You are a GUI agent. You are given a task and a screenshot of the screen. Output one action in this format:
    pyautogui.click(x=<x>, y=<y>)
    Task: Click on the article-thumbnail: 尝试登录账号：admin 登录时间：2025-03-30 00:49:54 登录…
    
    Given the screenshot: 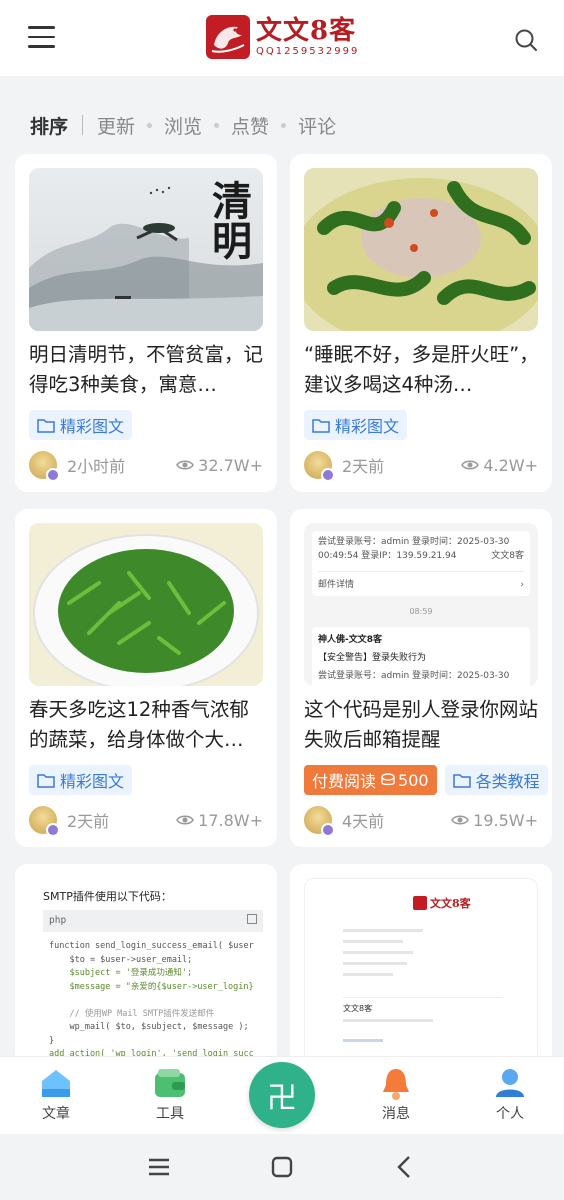 What is the action you would take?
    pyautogui.click(x=421, y=604)
    